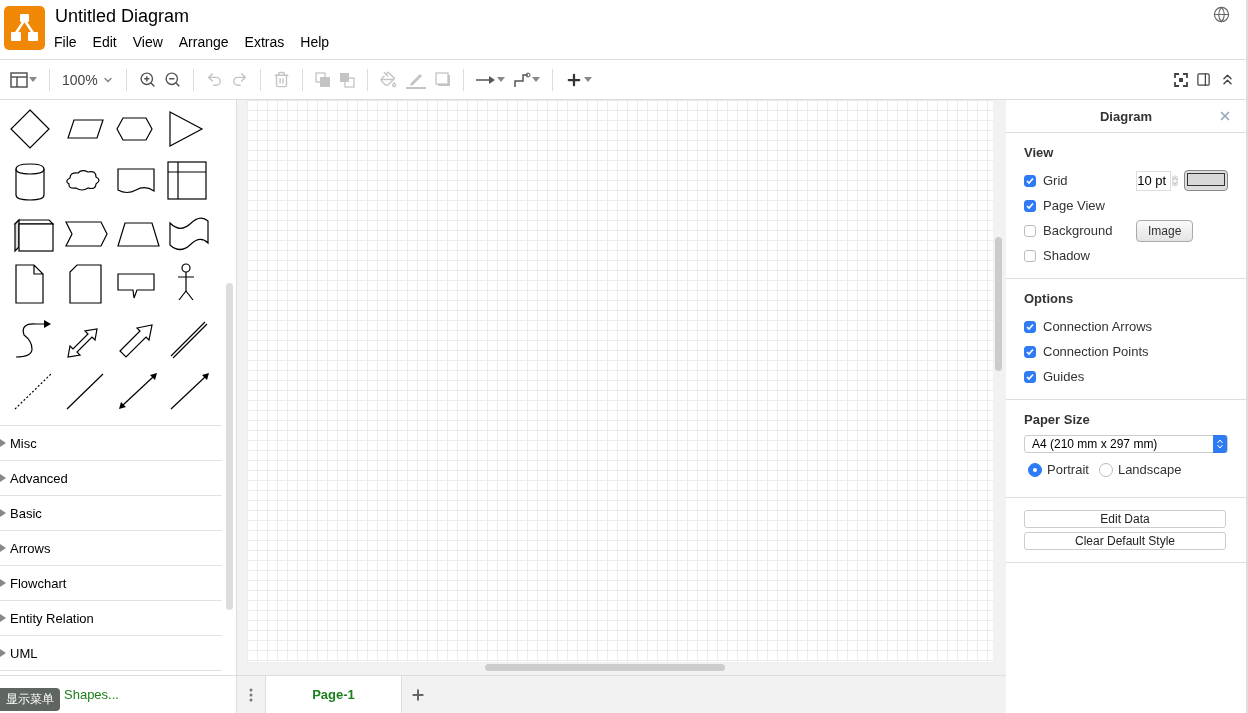  What do you see at coordinates (88, 79) in the screenshot?
I see `zoom-dropdown: 100%` at bounding box center [88, 79].